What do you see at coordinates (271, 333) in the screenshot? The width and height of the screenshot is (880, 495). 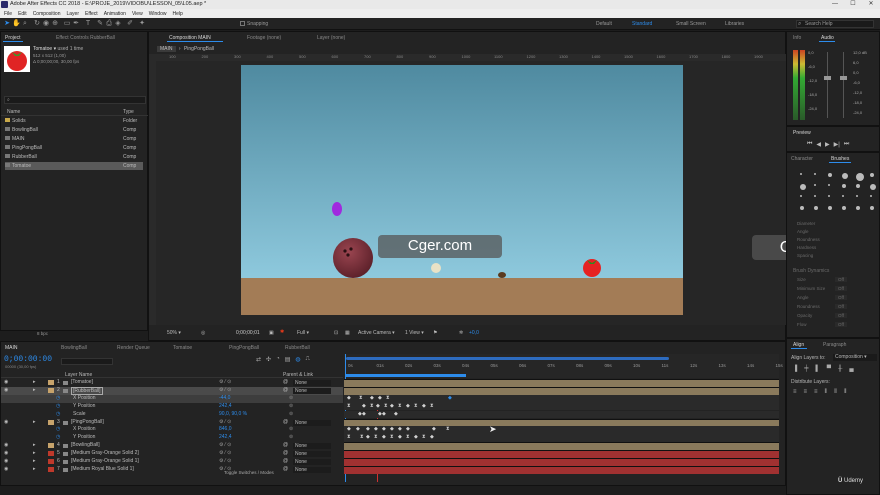 I see `show-snapshot-icon: ▣` at bounding box center [271, 333].